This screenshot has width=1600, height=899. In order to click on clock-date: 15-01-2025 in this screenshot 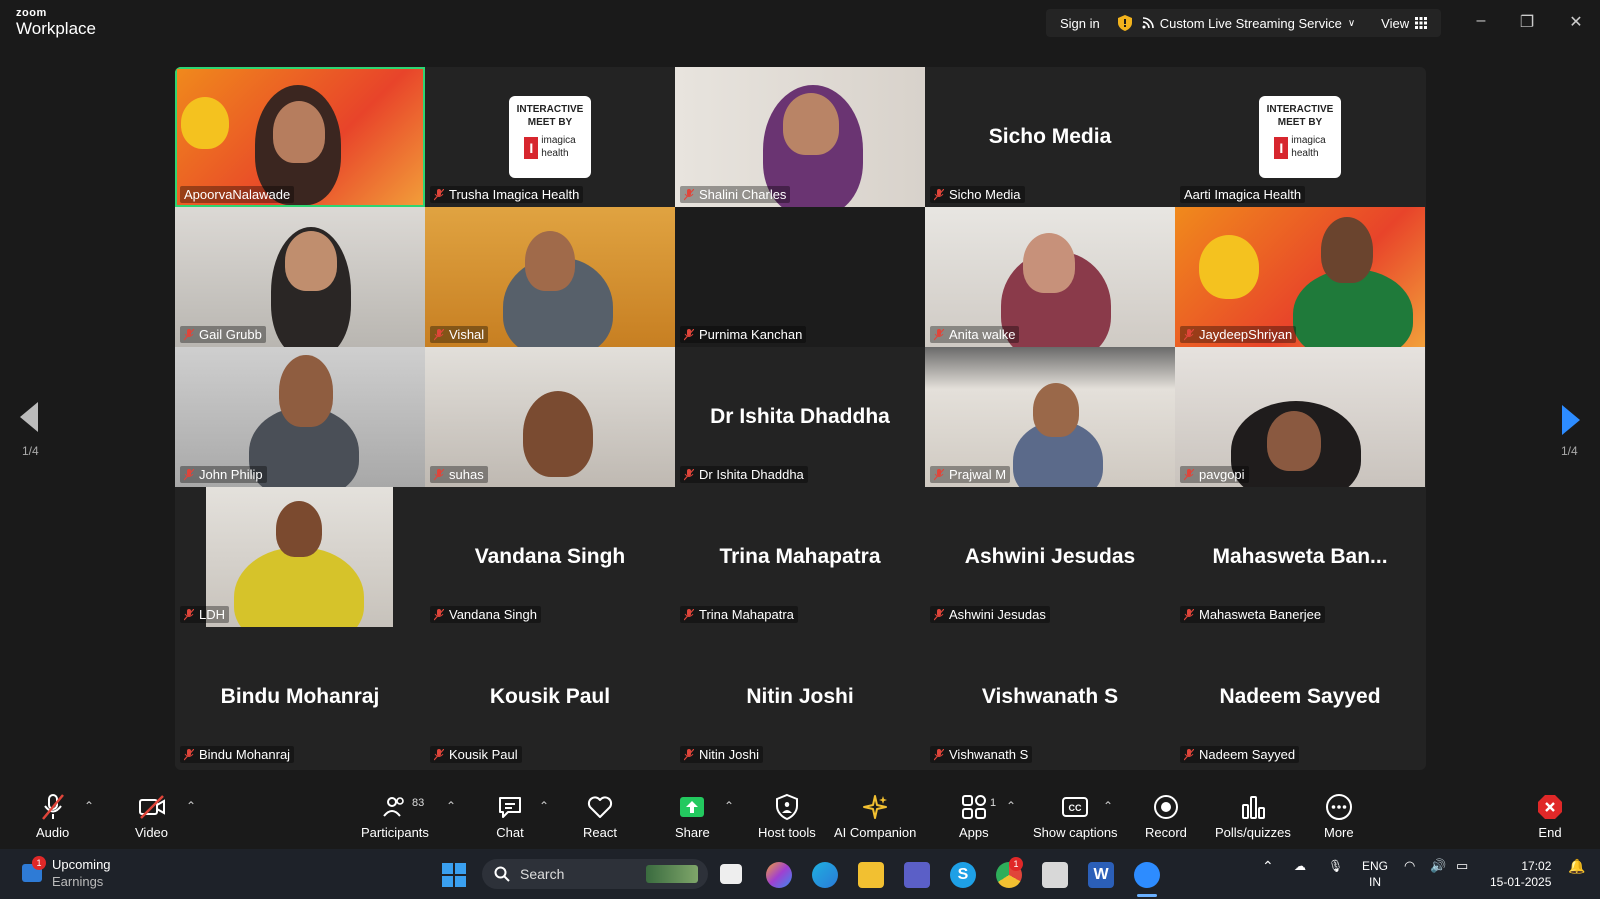, I will do `click(1521, 882)`.